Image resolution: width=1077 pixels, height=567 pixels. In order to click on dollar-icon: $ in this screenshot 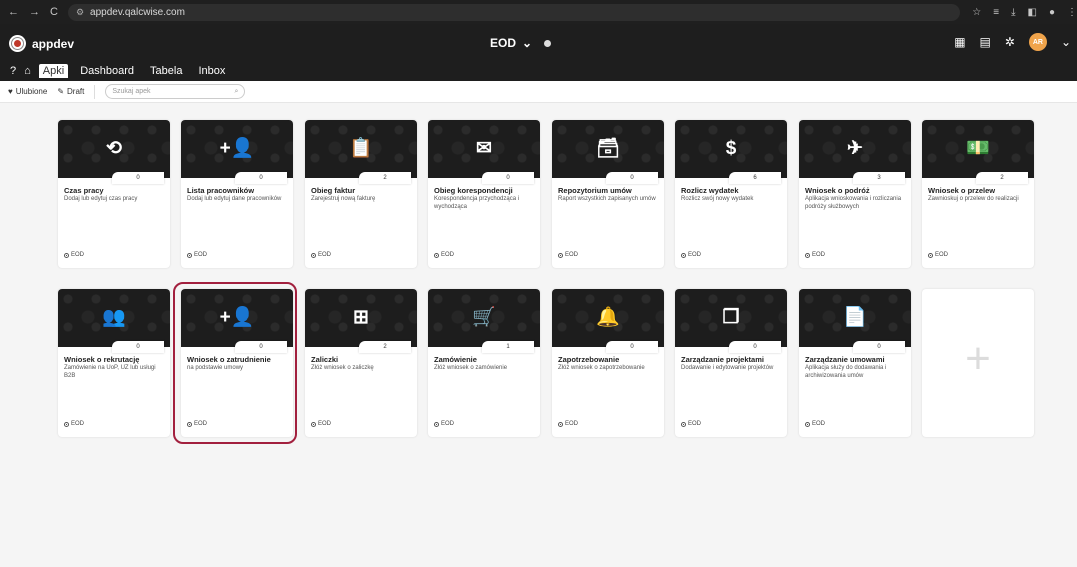, I will do `click(731, 148)`.